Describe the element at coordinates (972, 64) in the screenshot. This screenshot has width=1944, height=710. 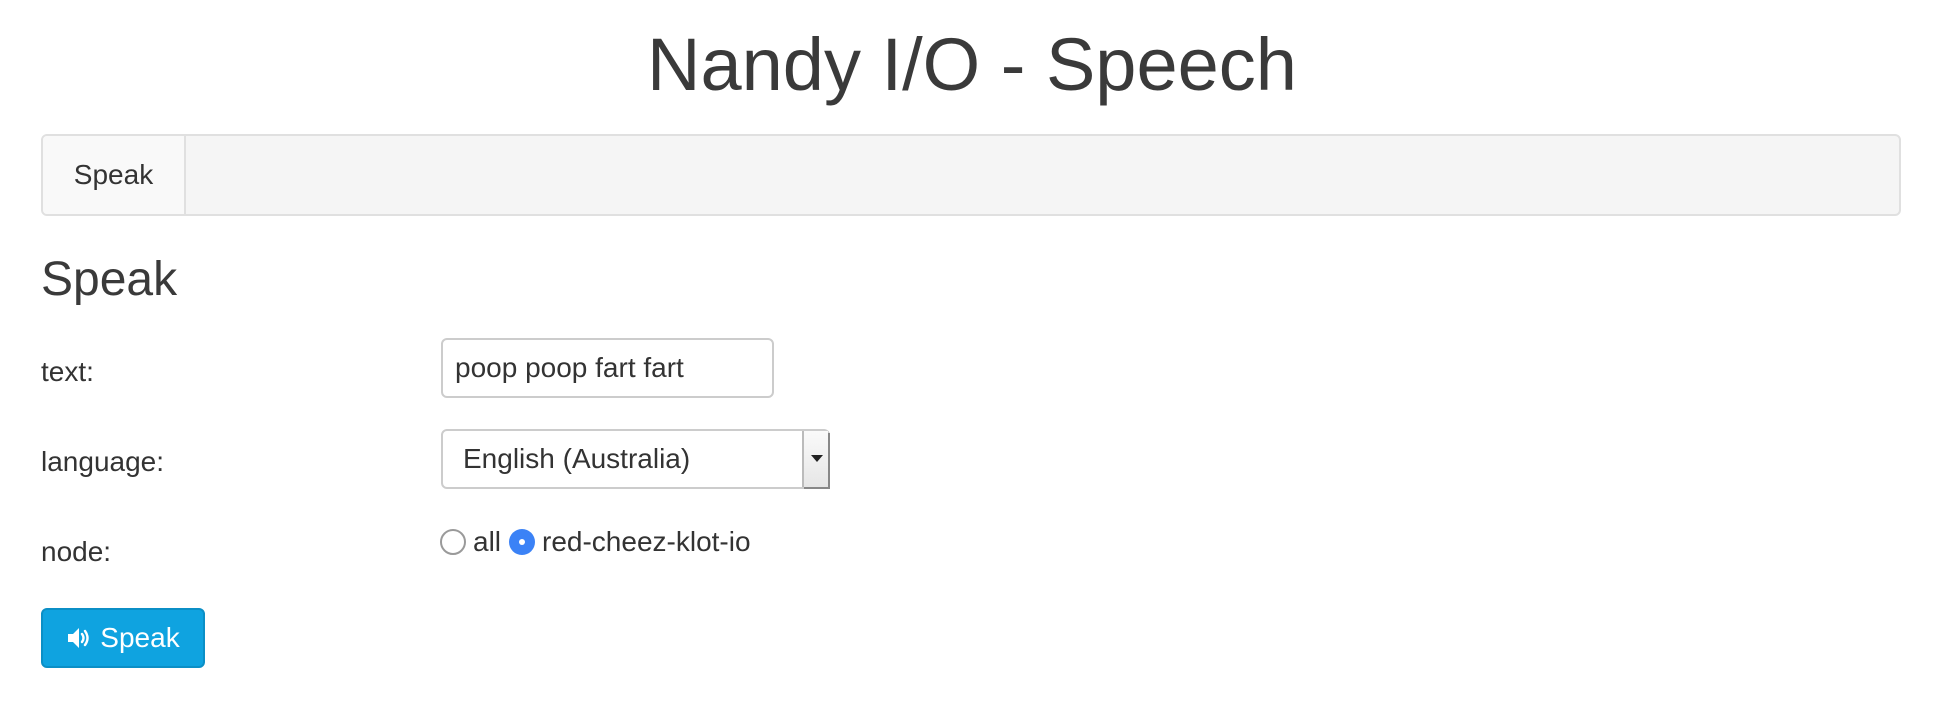
I see `page-title: Nandy I/O - Speech` at that location.